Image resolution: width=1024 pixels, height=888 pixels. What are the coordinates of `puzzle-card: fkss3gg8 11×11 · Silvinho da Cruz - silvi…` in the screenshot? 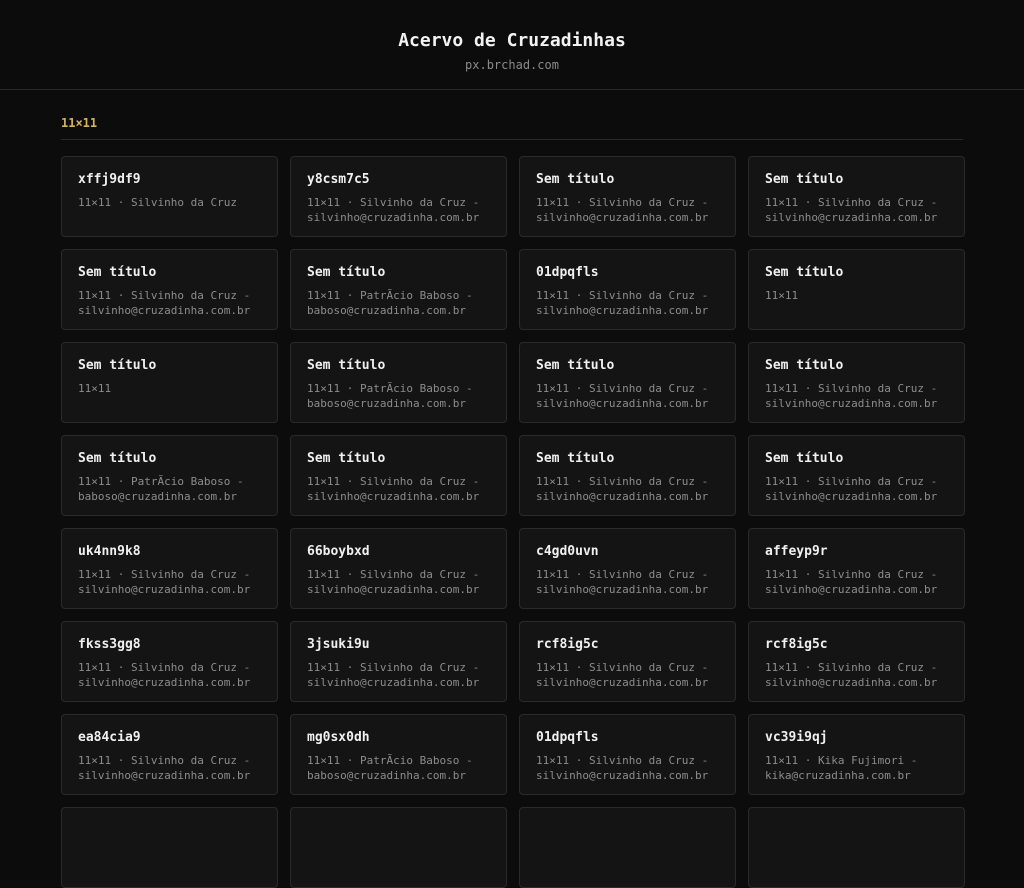 It's located at (169, 661).